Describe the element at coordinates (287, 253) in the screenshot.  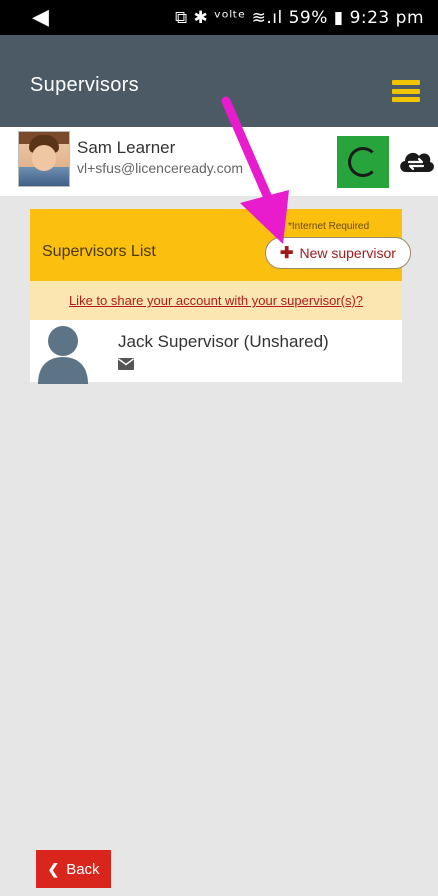
I see `plus-icon: ✚` at that location.